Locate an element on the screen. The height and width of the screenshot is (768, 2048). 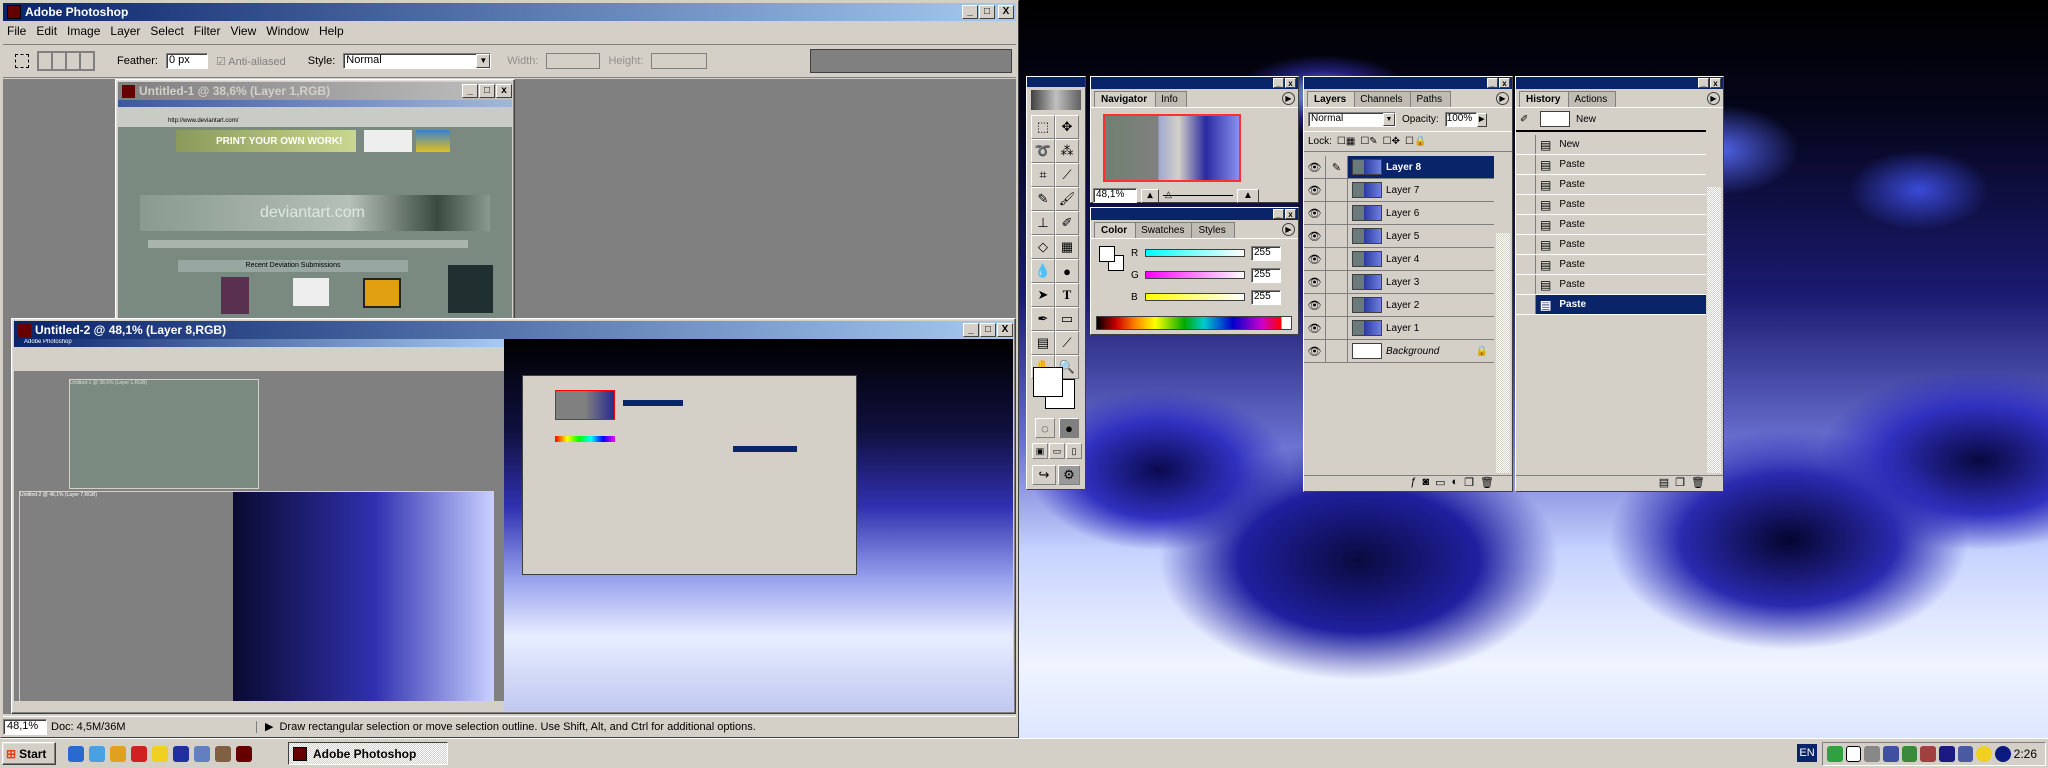
network-globe-icon is located at coordinates (1835, 754).